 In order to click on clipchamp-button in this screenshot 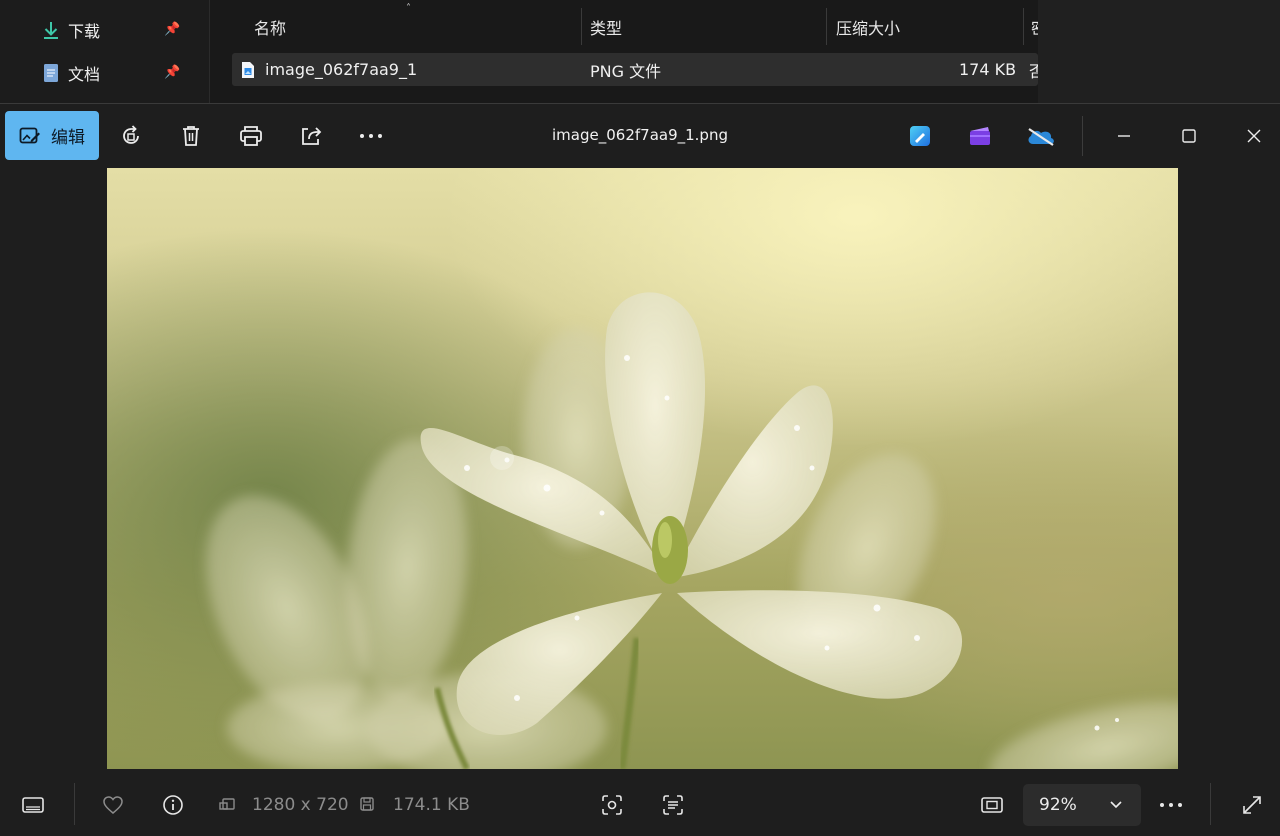, I will do `click(980, 136)`.